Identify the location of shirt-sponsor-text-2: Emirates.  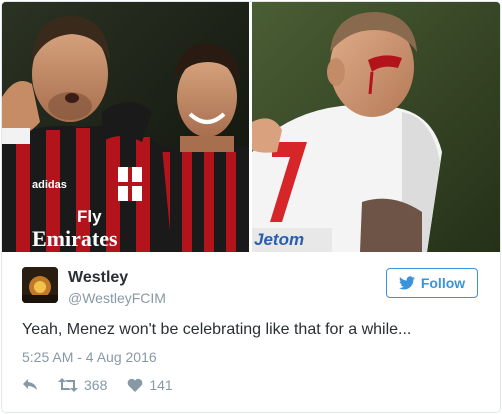
(75, 238).